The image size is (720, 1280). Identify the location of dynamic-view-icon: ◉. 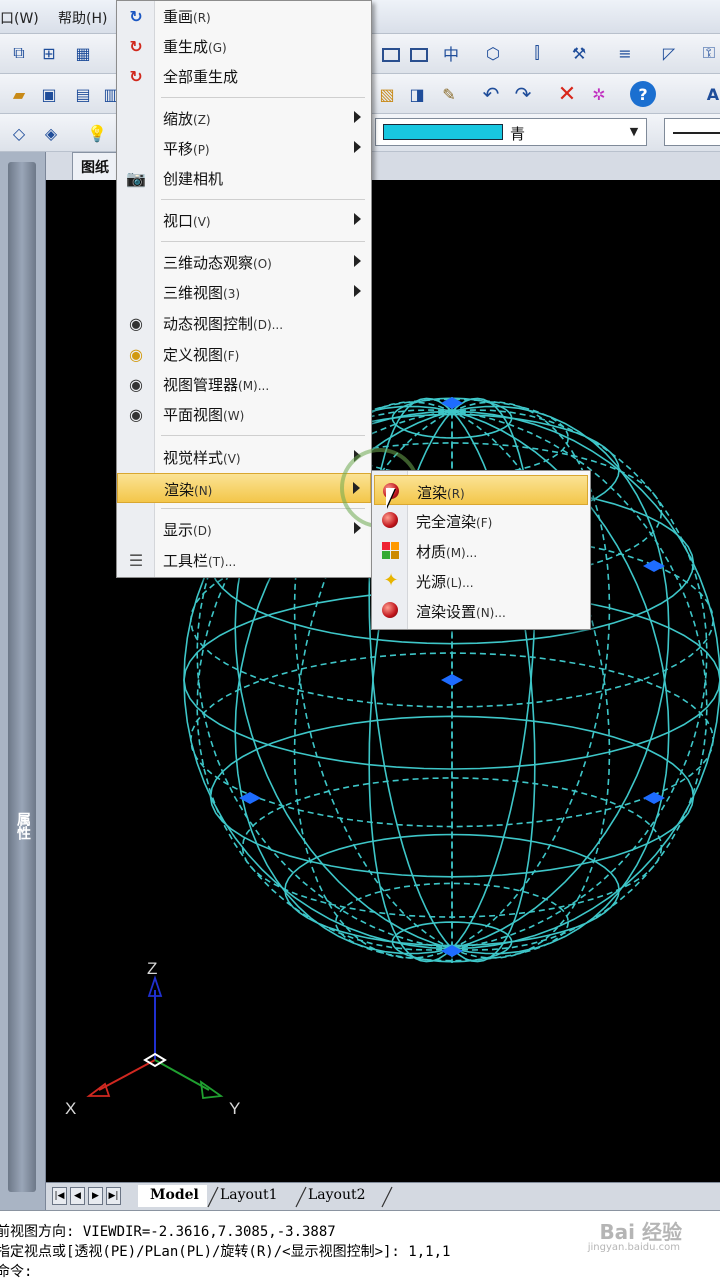
(136, 323).